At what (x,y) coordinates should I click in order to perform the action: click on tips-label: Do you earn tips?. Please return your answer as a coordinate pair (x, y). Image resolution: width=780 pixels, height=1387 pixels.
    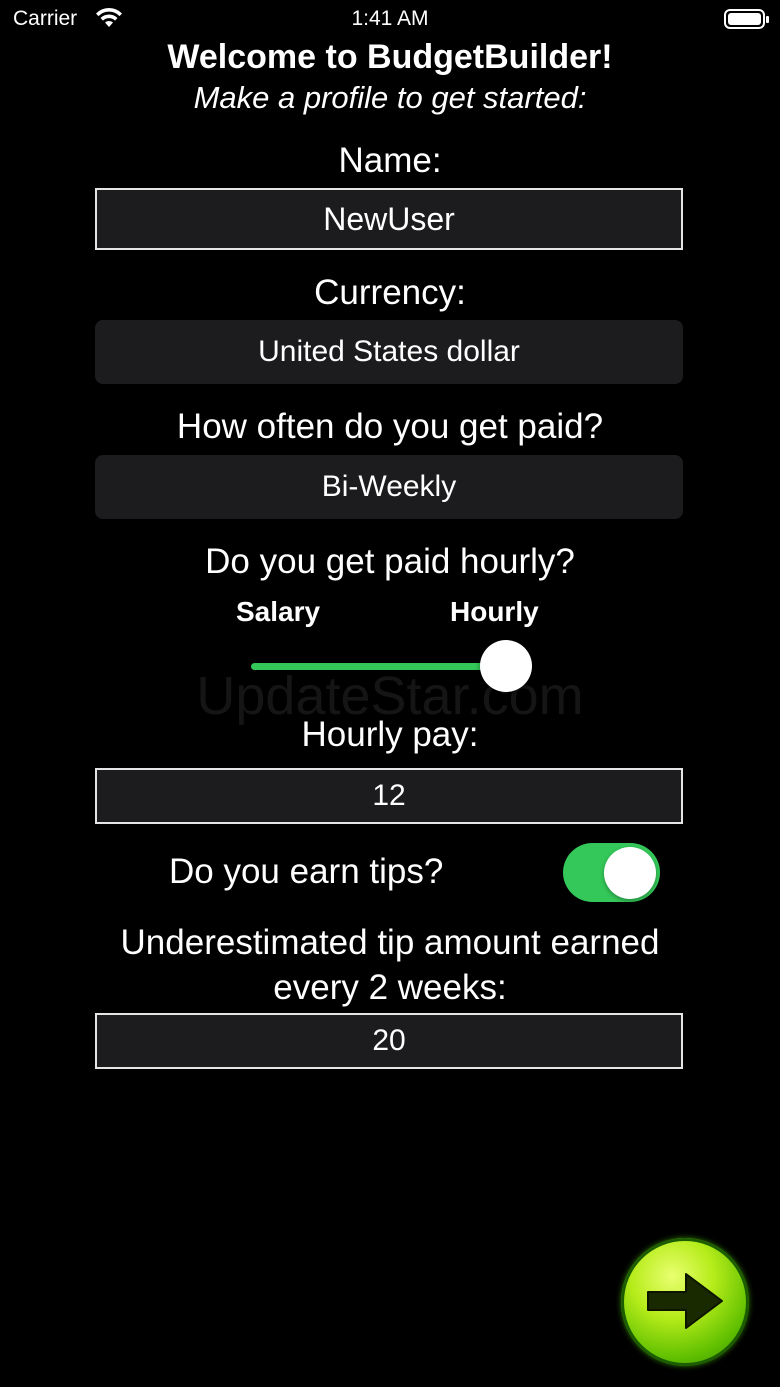
    Looking at the image, I should click on (306, 871).